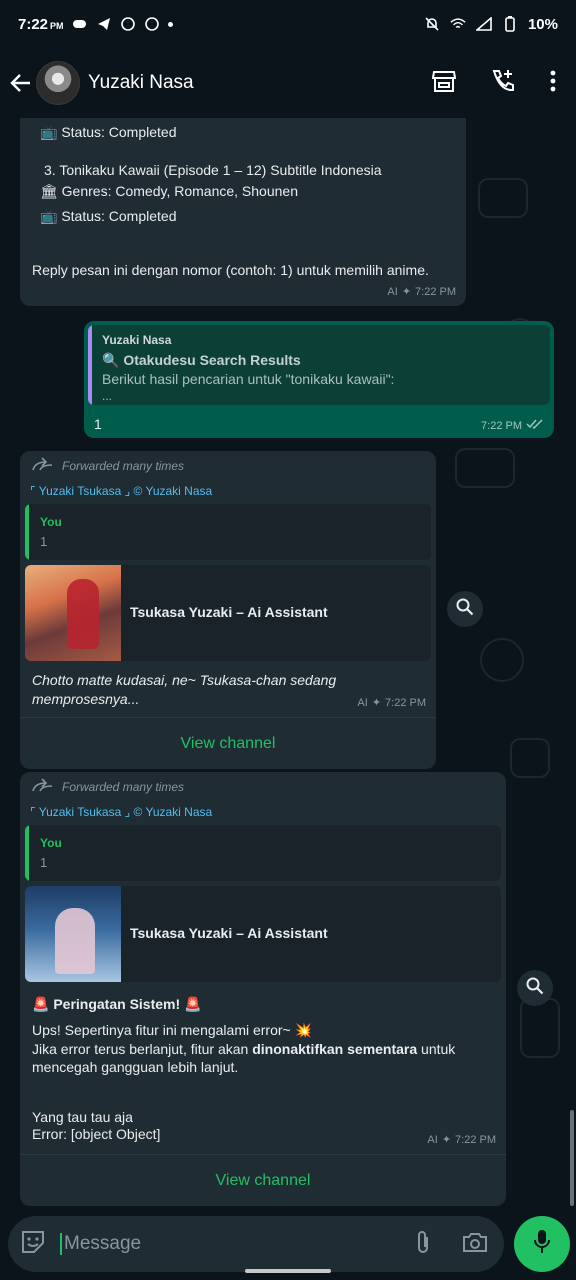 The image size is (576, 1280). What do you see at coordinates (572, 1158) in the screenshot?
I see `scrollbar` at bounding box center [572, 1158].